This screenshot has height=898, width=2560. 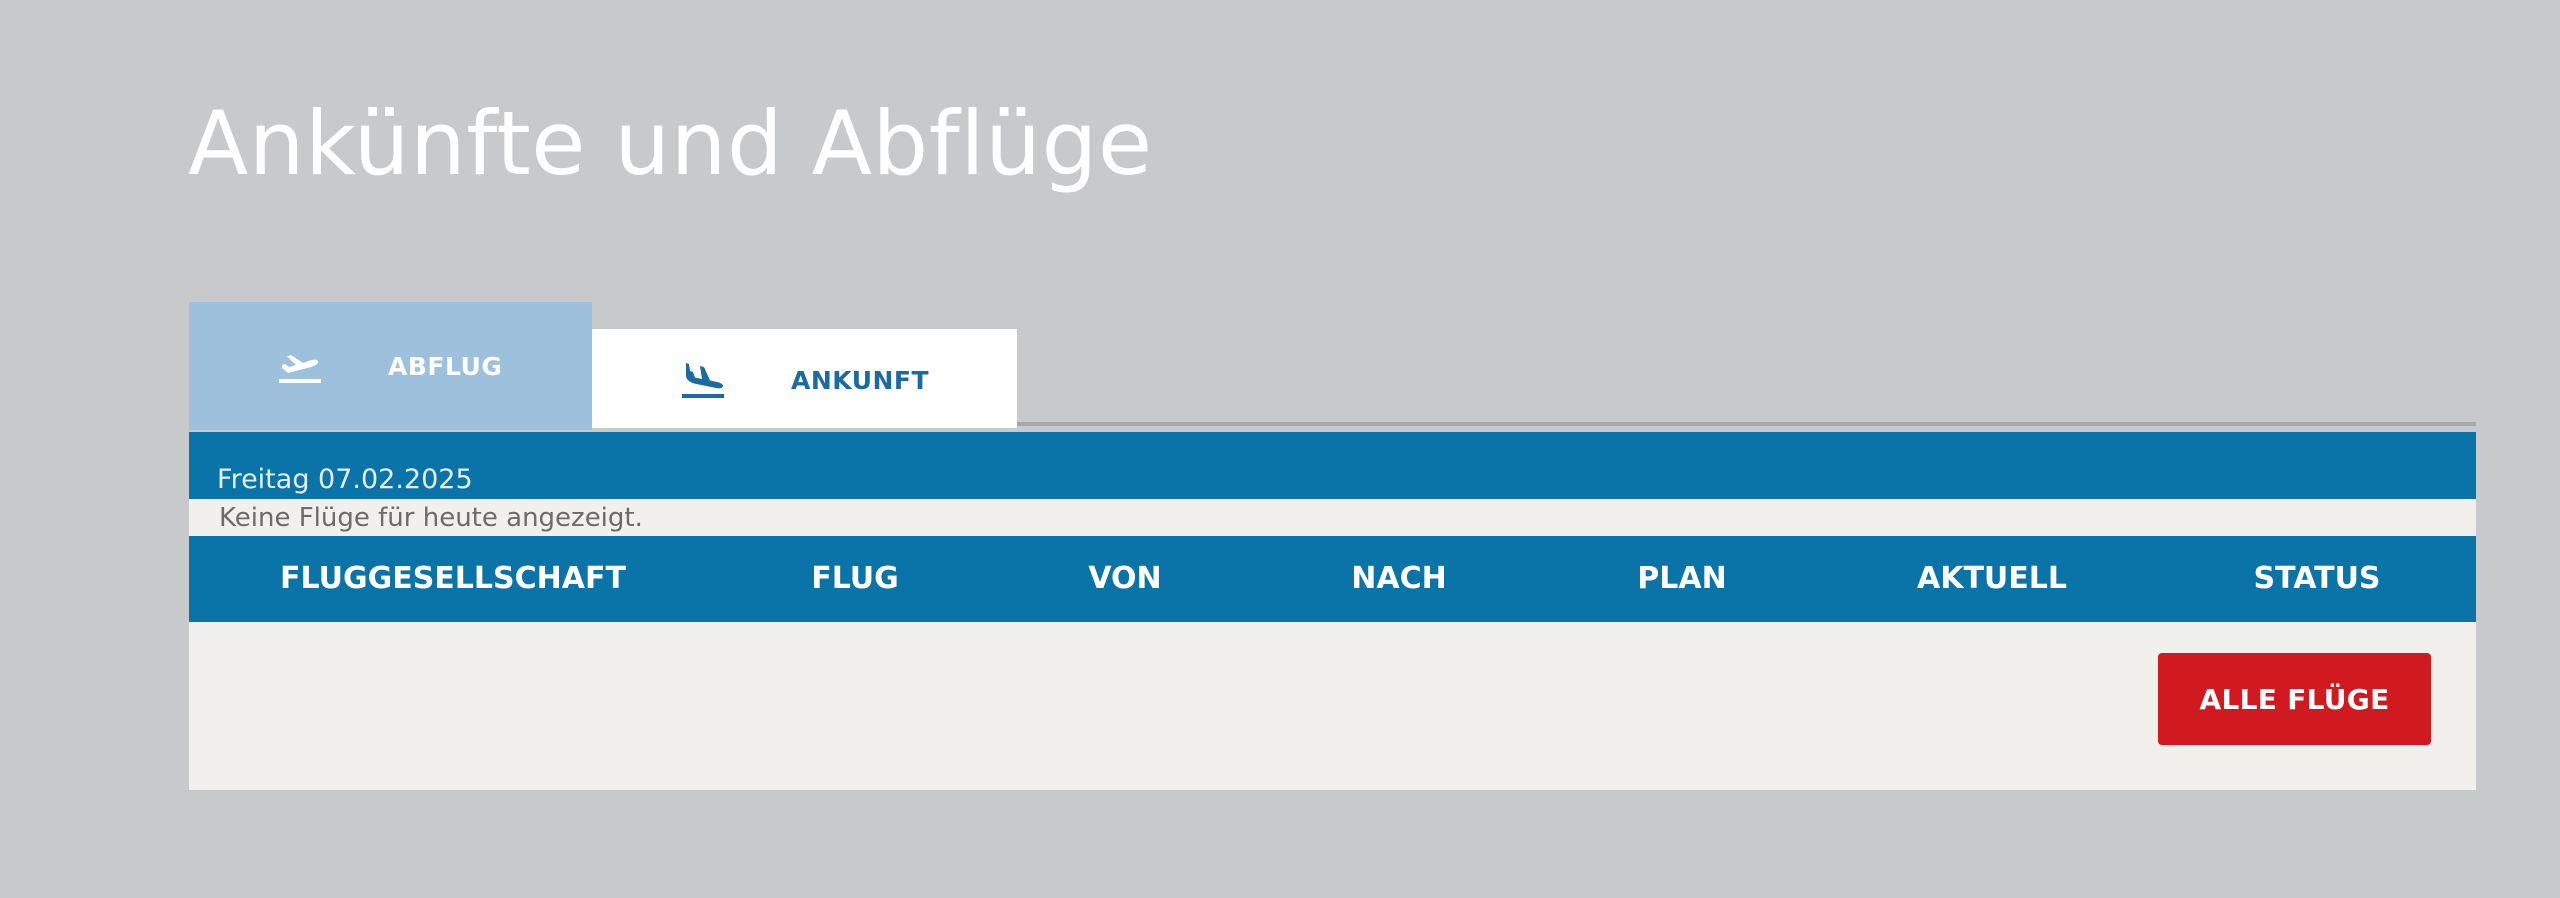 What do you see at coordinates (431, 518) in the screenshot?
I see `empty-notice-text: Keine Flüge für heute angezeigt.` at bounding box center [431, 518].